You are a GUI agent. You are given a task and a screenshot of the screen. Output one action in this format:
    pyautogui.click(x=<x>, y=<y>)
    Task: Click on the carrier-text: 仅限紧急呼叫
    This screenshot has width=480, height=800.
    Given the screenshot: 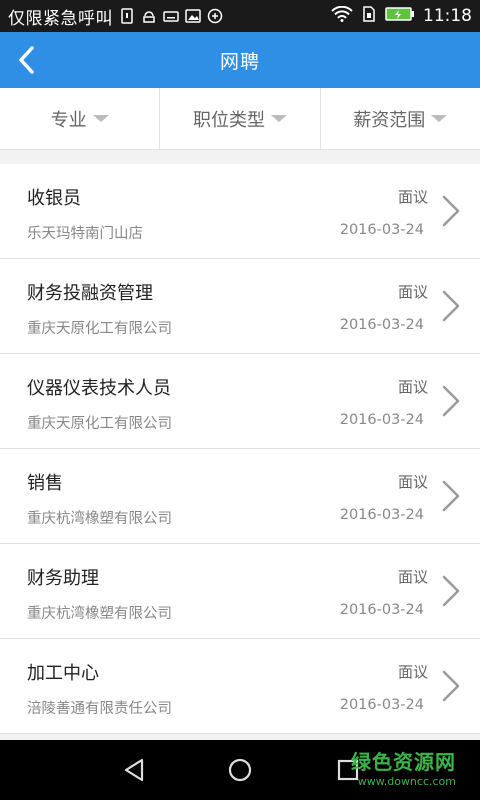 What is the action you would take?
    pyautogui.click(x=60, y=18)
    